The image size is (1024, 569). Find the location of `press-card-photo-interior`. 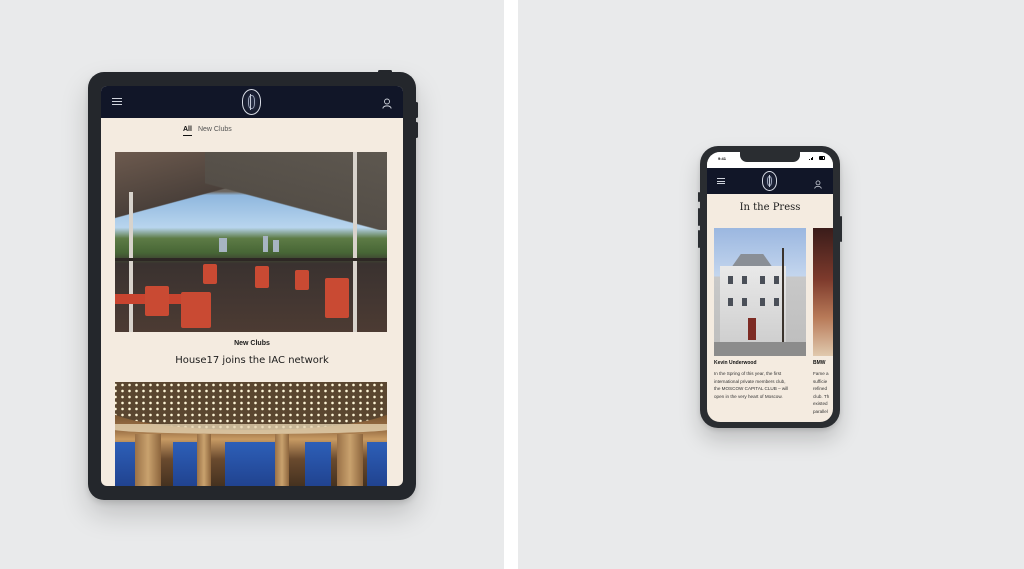

press-card-photo-interior is located at coordinates (823, 292).